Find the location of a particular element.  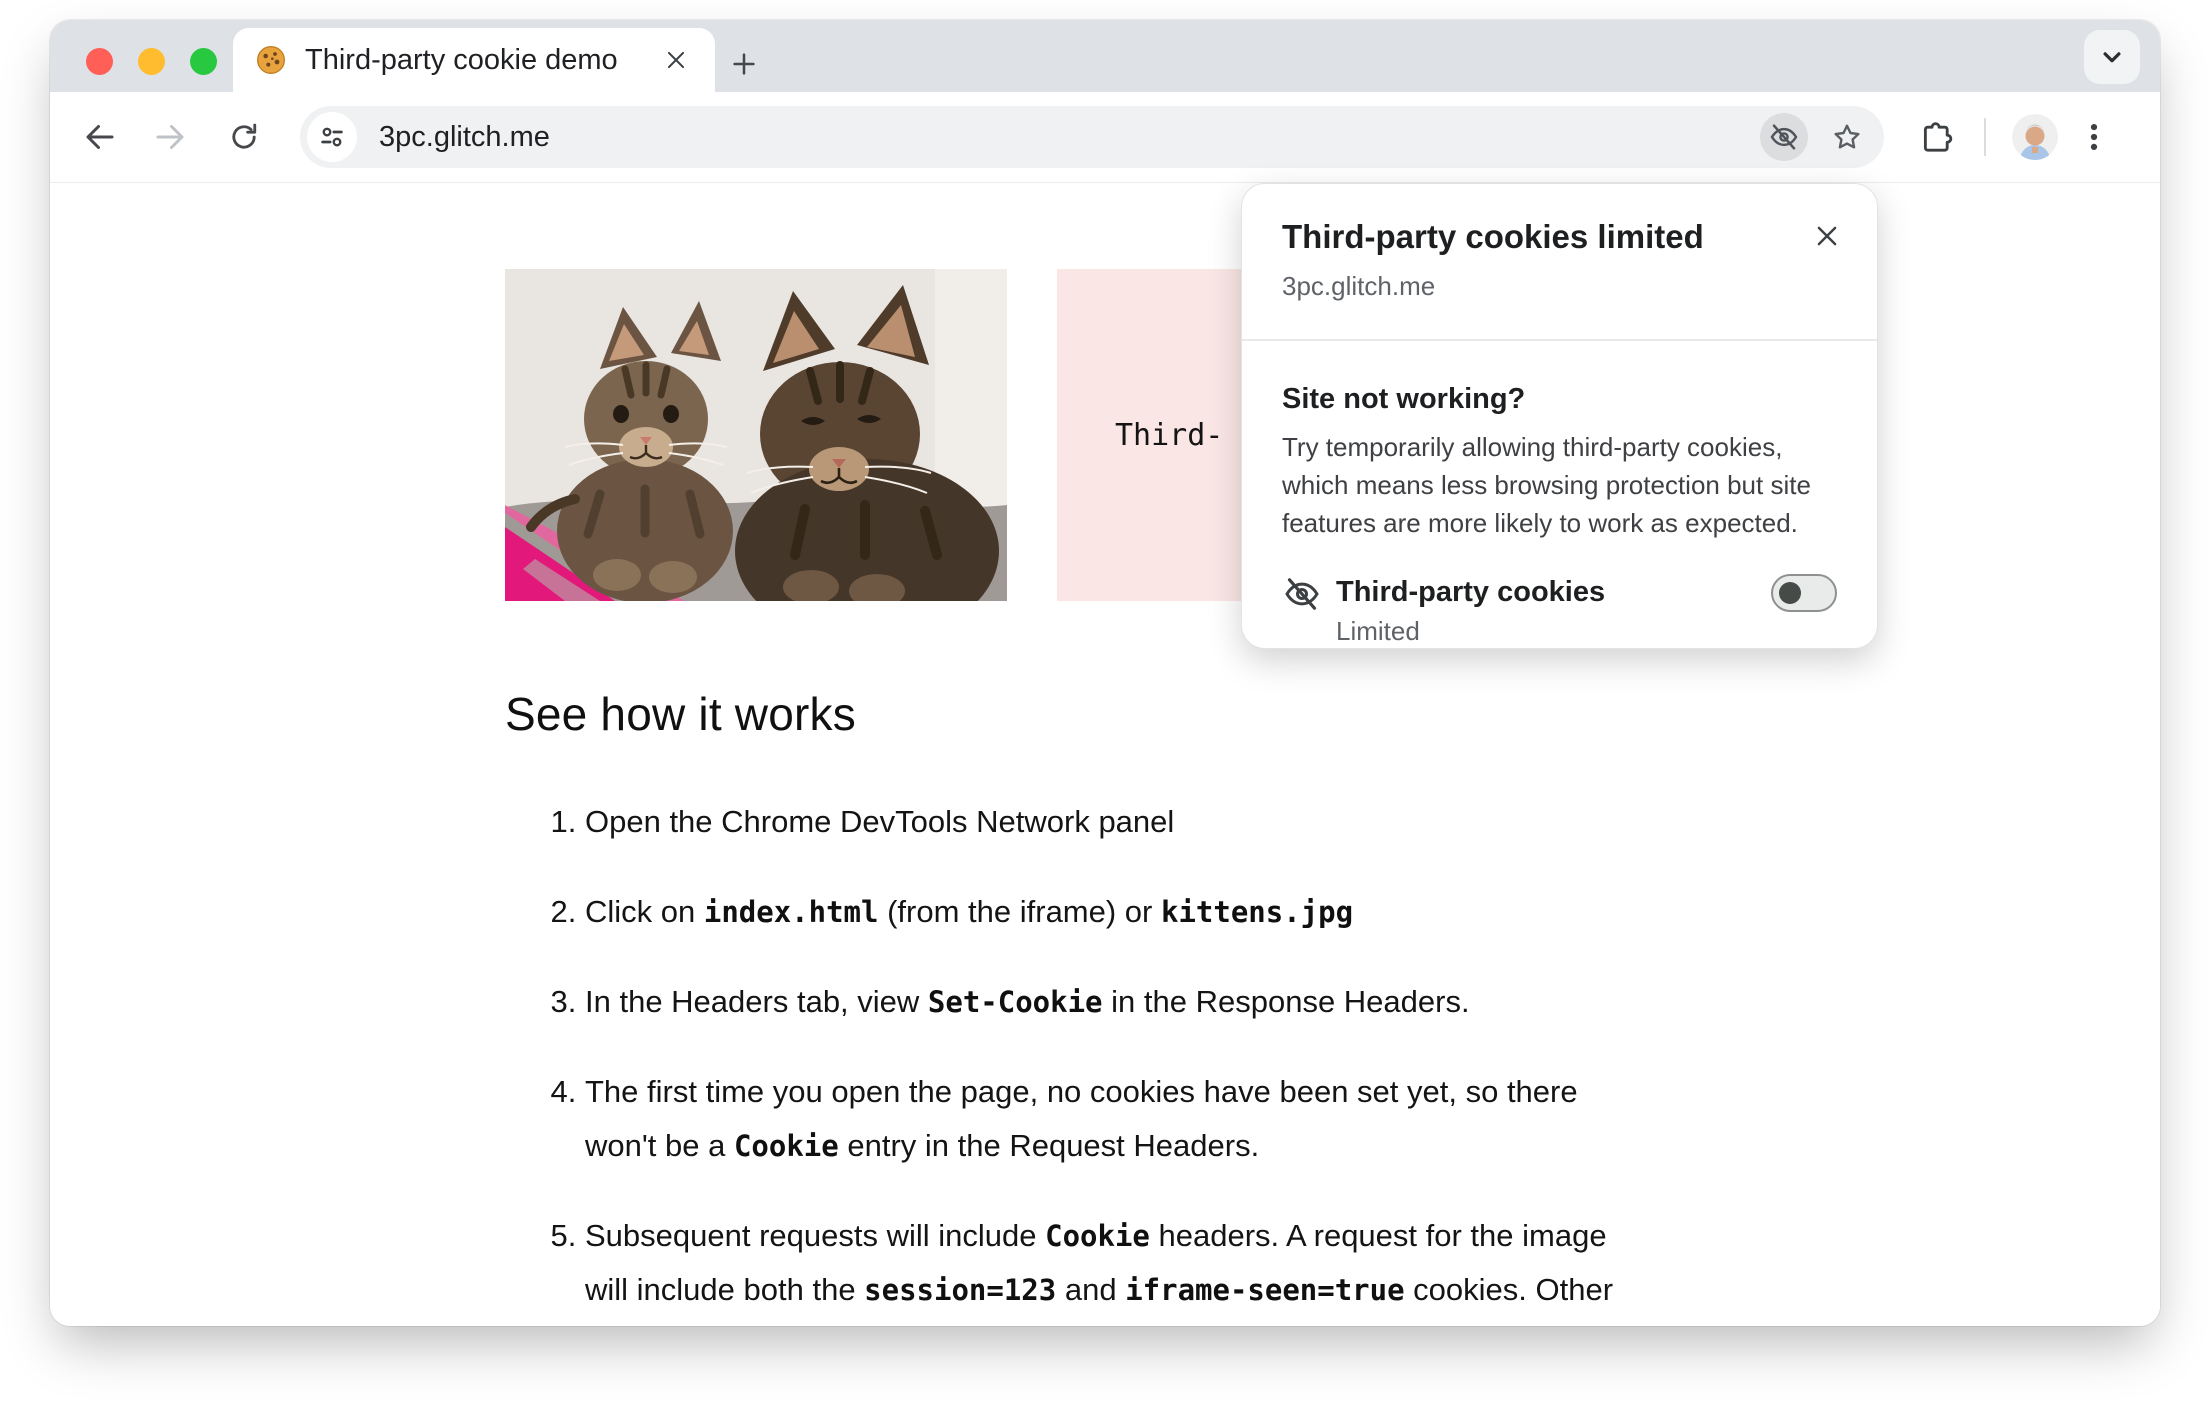

extensions-button is located at coordinates (1936, 137).